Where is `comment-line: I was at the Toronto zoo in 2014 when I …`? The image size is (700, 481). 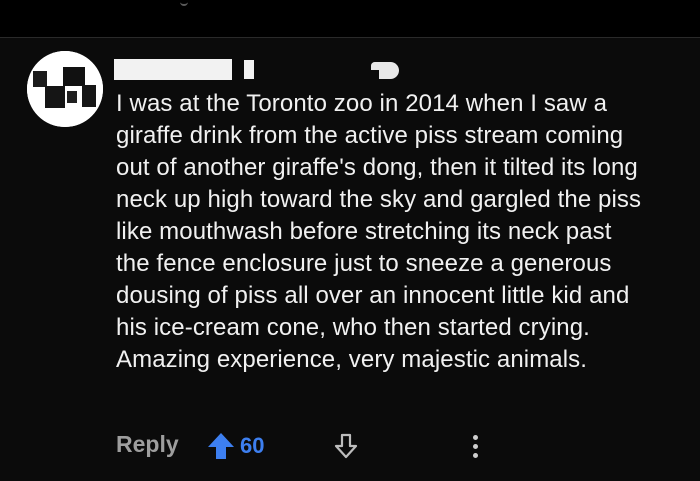 comment-line: I was at the Toronto zoo in 2014 when I … is located at coordinates (362, 103).